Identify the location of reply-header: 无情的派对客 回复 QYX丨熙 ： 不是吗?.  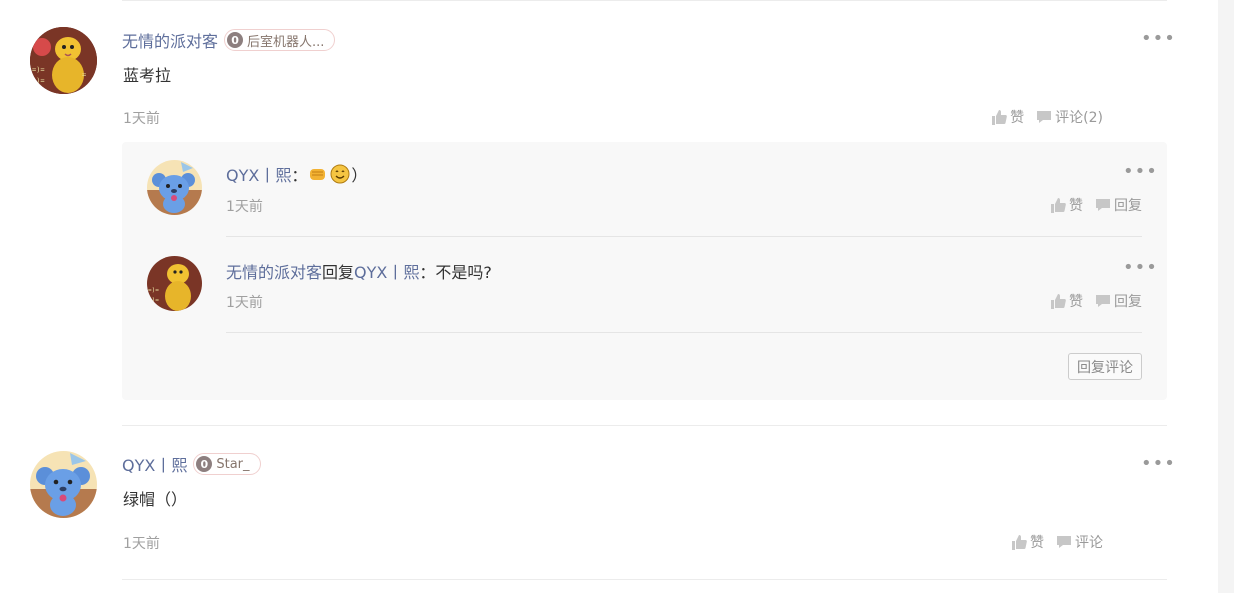
(359, 271).